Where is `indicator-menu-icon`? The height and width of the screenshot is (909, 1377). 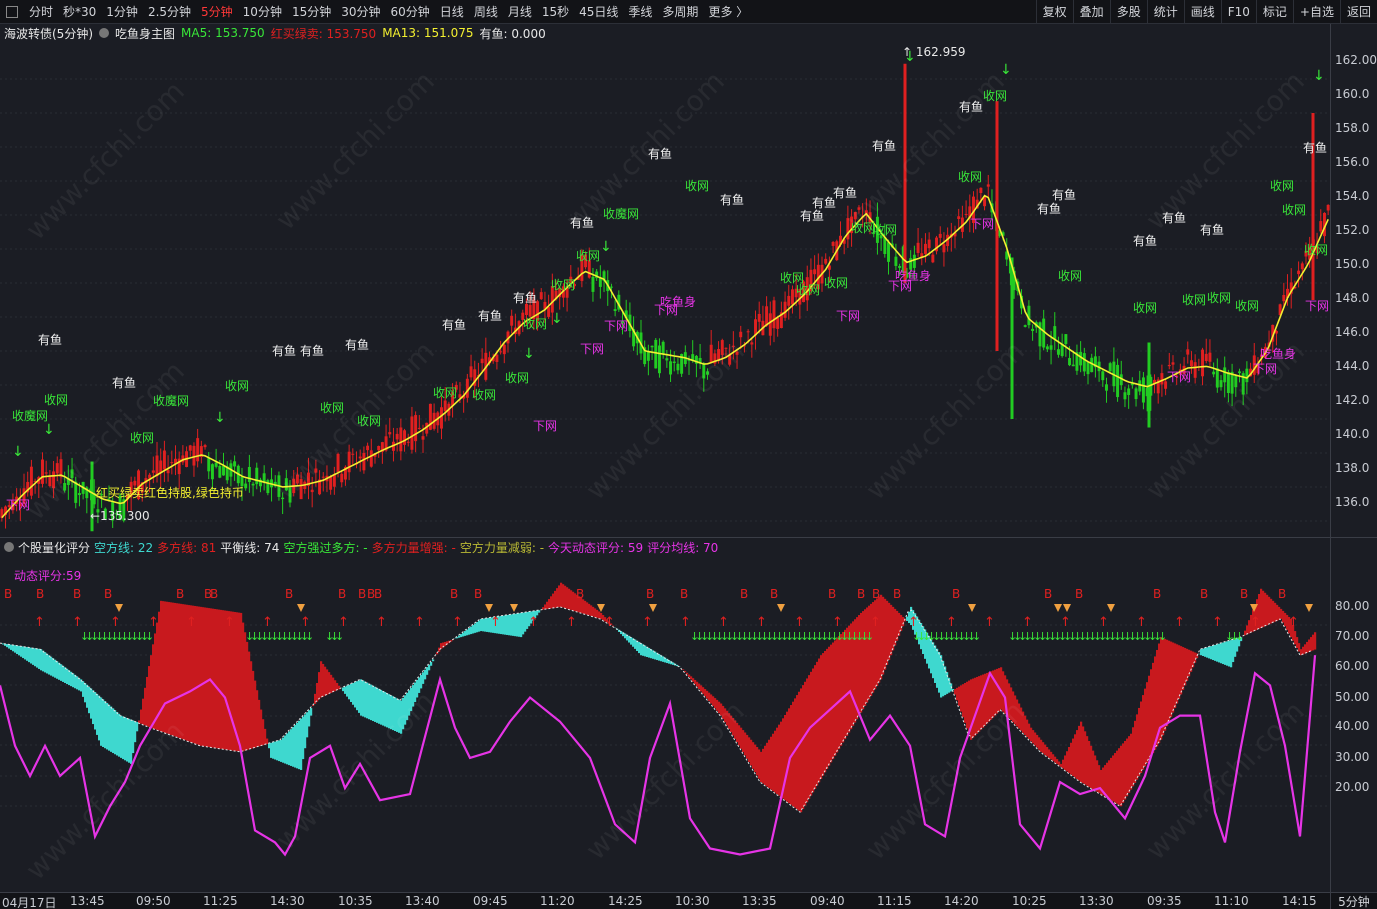 indicator-menu-icon is located at coordinates (104, 33).